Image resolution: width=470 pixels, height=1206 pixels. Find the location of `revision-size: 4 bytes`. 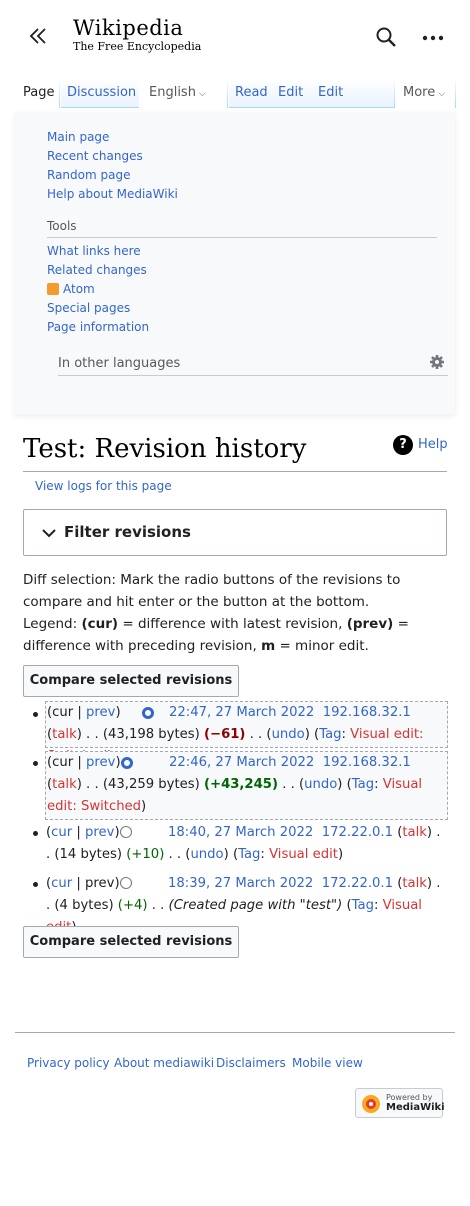

revision-size: 4 bytes is located at coordinates (84, 905).